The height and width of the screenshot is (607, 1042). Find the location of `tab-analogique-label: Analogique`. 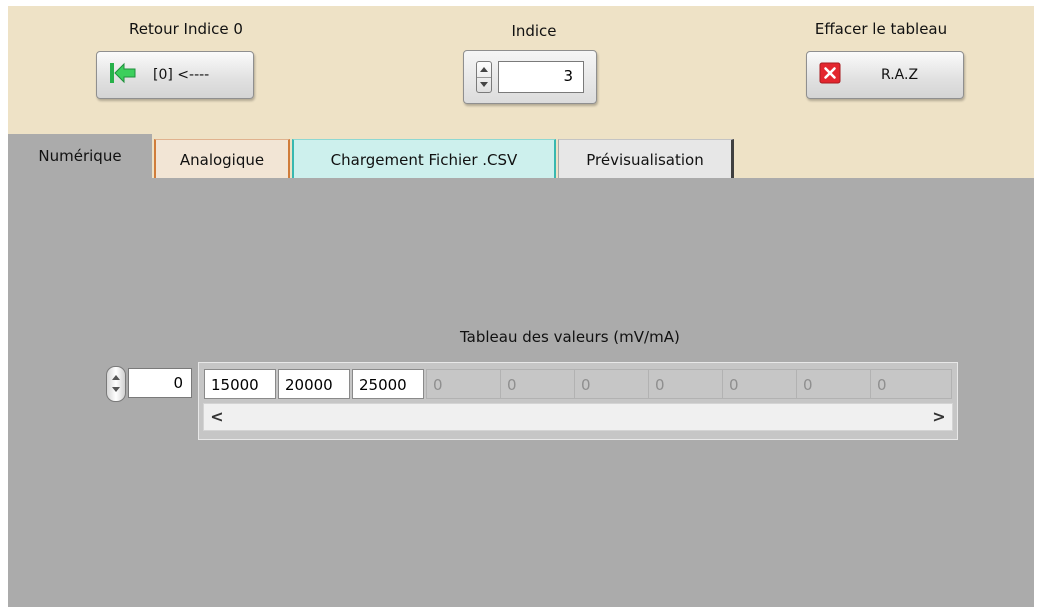

tab-analogique-label: Analogique is located at coordinates (222, 160).